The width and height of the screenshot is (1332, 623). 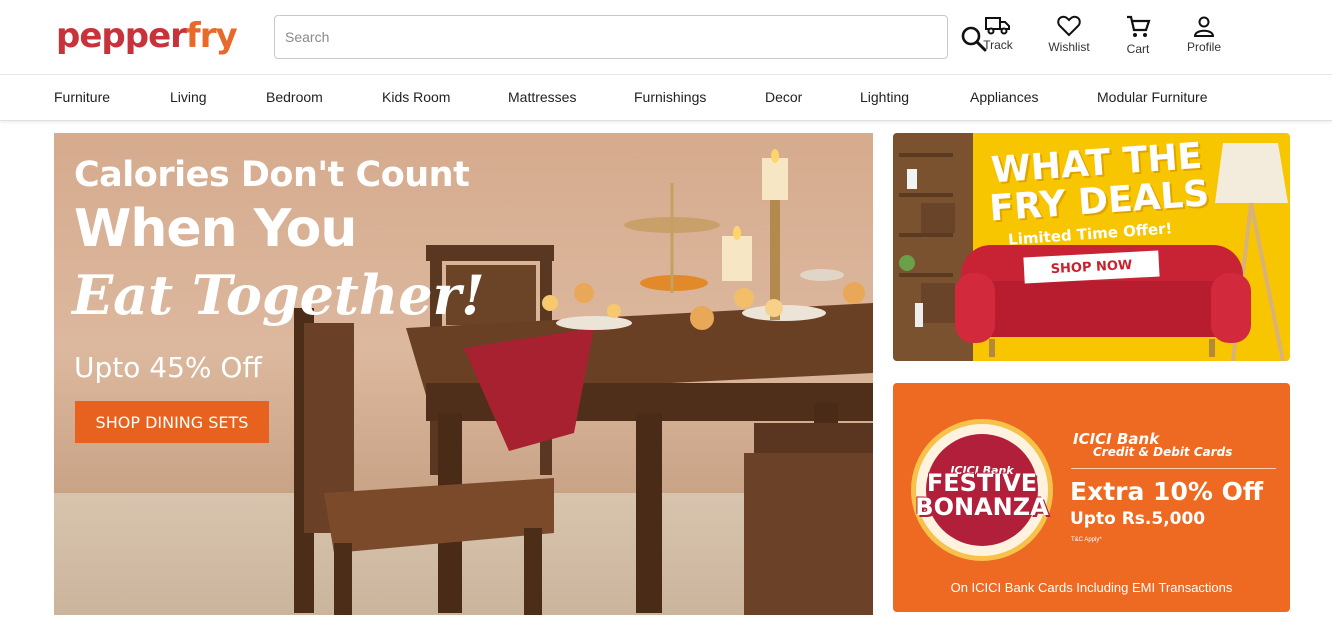 What do you see at coordinates (1203, 47) in the screenshot?
I see `profile-label: Profile` at bounding box center [1203, 47].